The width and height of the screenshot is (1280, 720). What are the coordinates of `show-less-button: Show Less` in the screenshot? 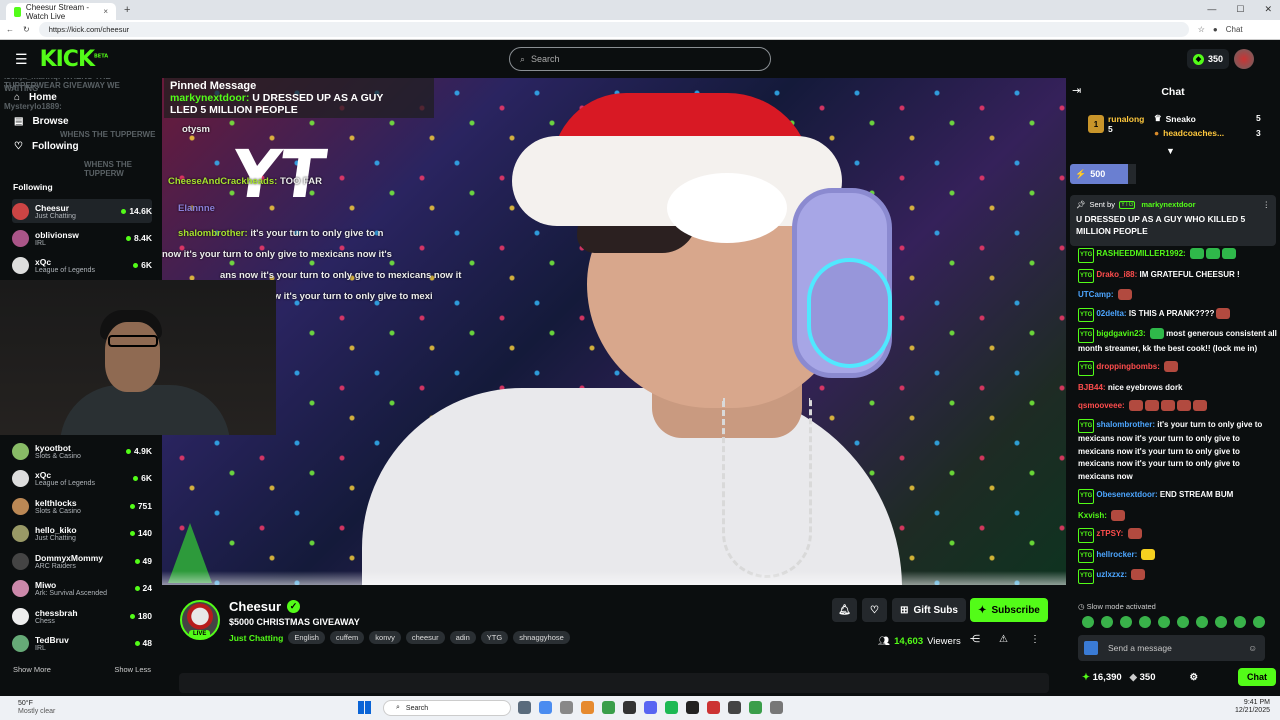 It's located at (132, 669).